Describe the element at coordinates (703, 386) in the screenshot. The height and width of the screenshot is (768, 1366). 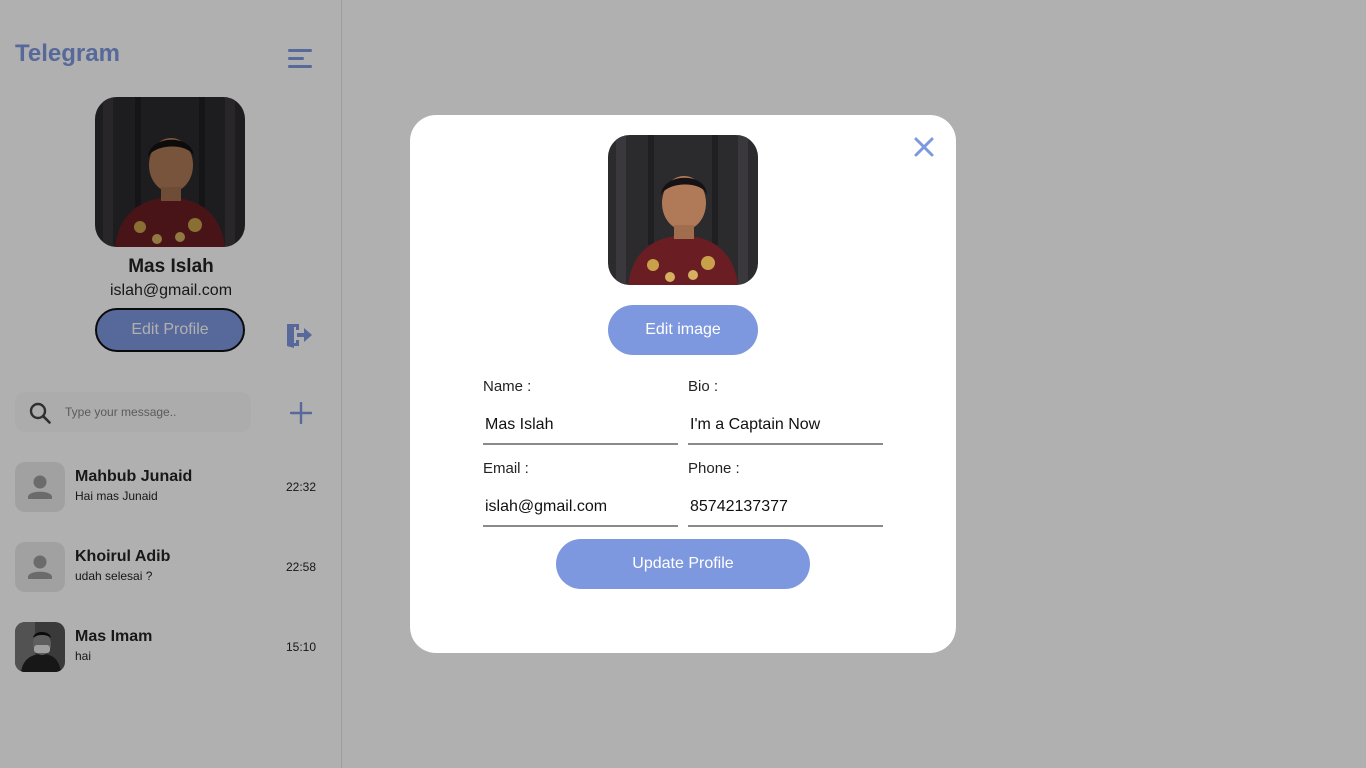
I see `bio-label: Bio :` at that location.